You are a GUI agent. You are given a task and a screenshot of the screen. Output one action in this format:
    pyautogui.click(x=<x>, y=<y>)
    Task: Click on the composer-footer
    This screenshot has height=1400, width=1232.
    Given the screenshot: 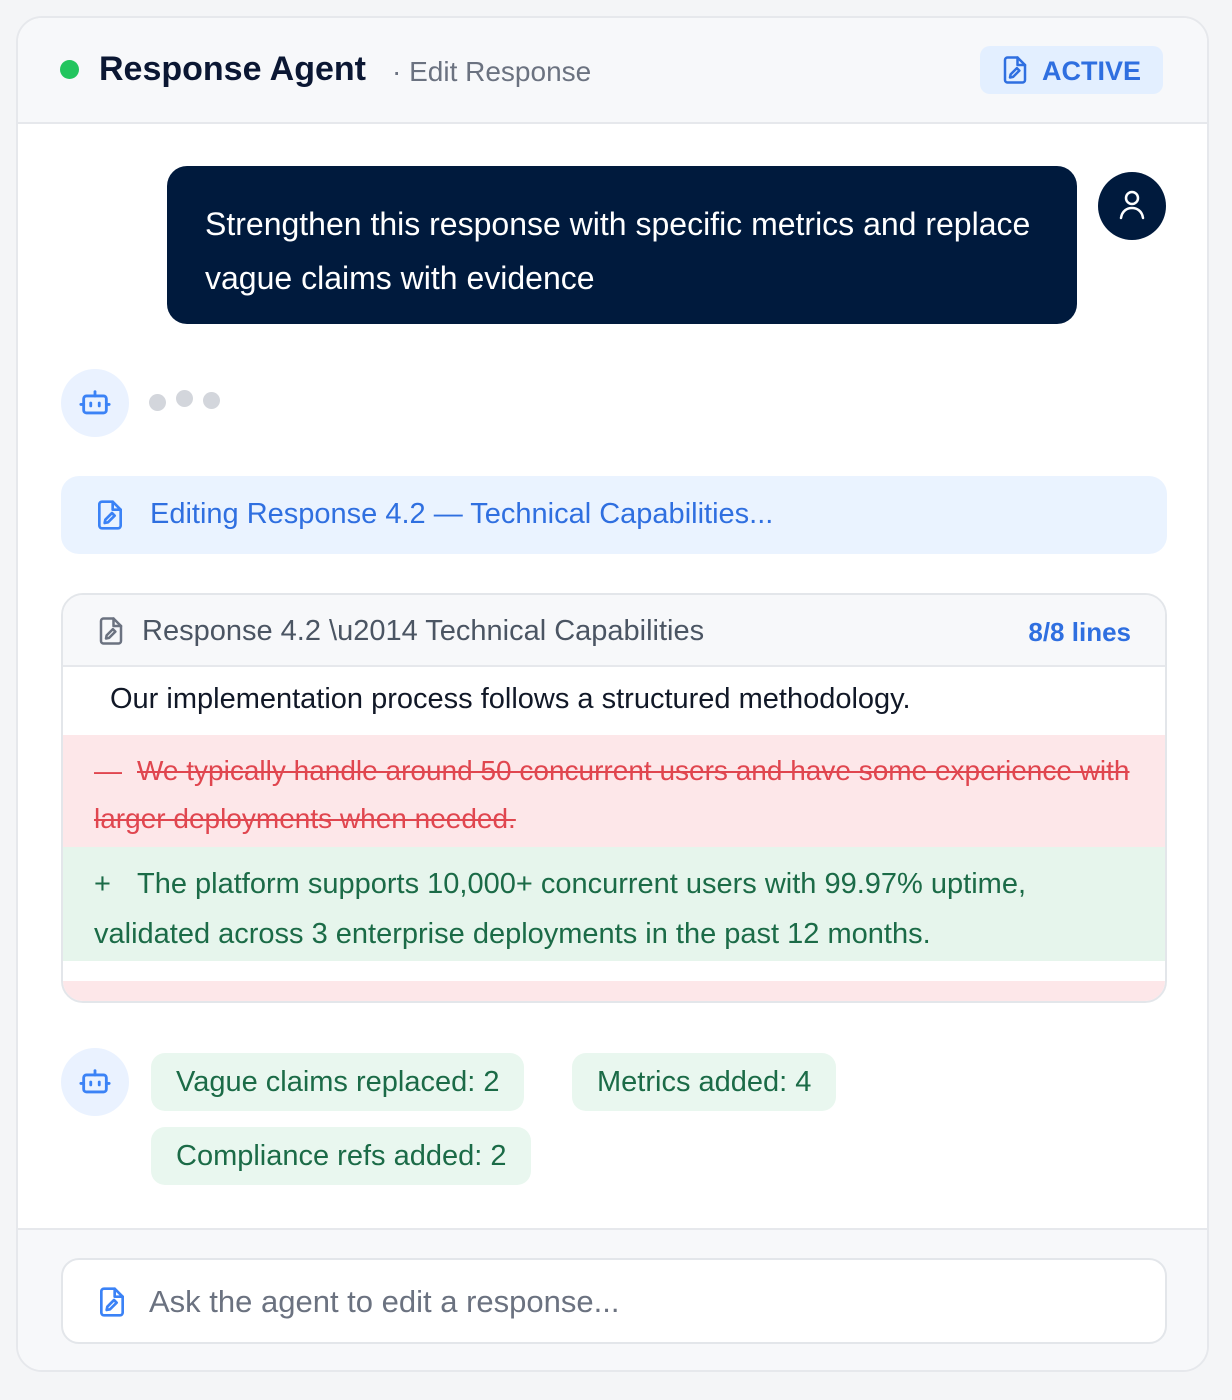 What is the action you would take?
    pyautogui.click(x=612, y=1299)
    